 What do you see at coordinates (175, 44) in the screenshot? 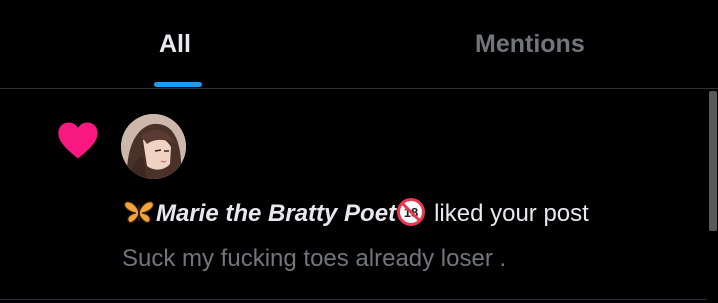
I see `tab-all-label: All` at bounding box center [175, 44].